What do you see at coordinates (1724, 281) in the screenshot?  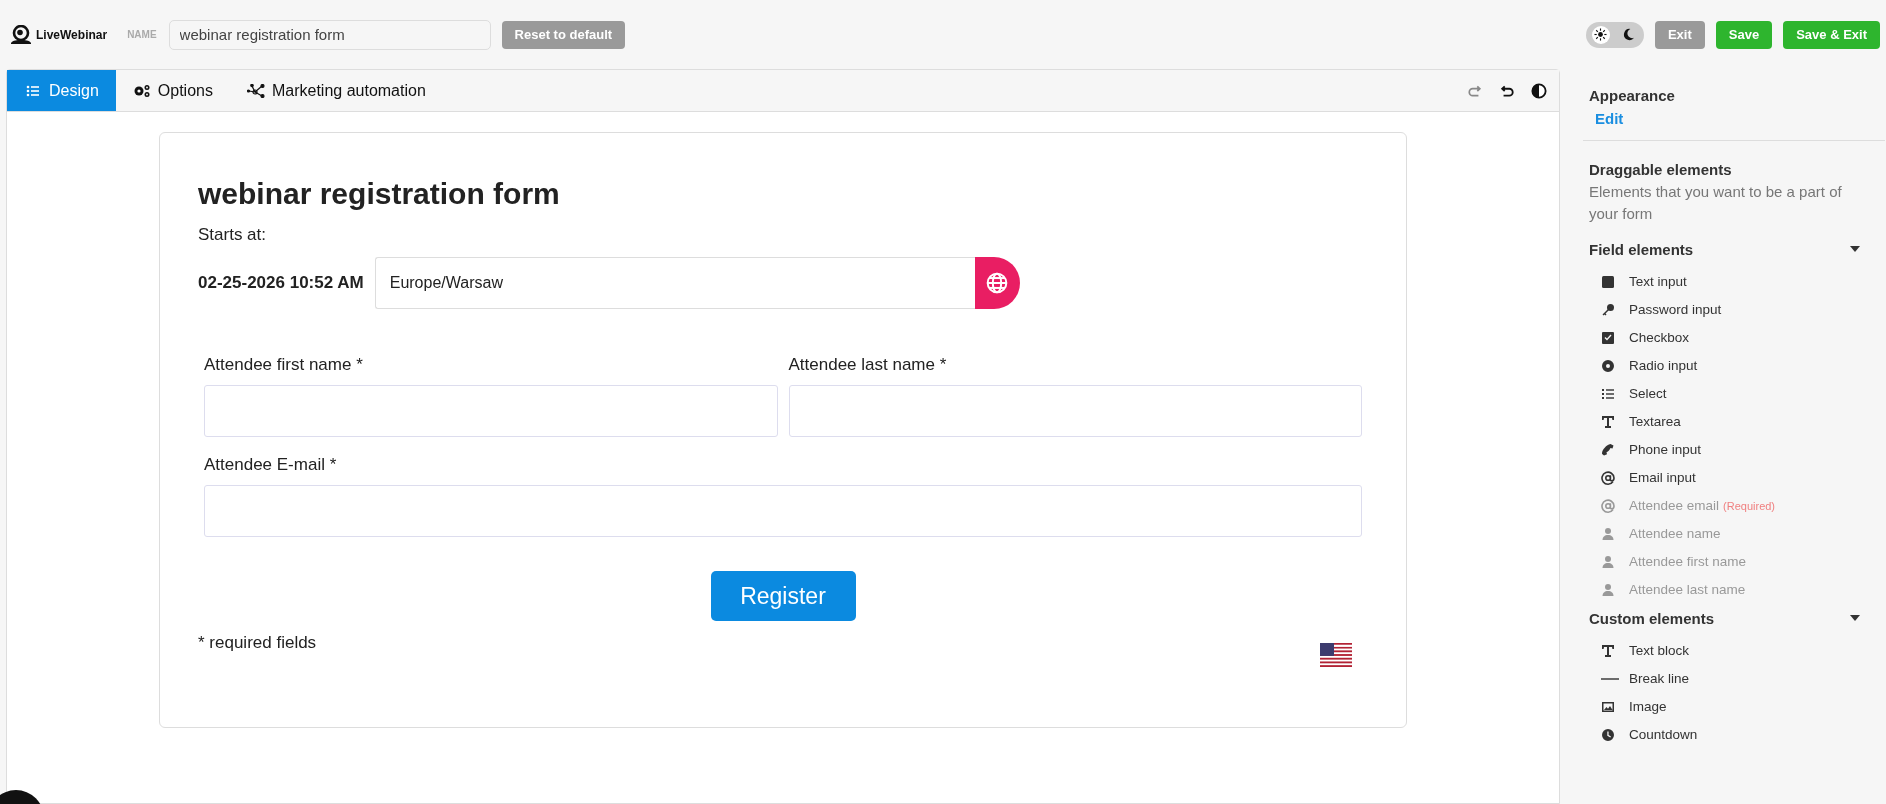 I see `draggable-item: Text input` at bounding box center [1724, 281].